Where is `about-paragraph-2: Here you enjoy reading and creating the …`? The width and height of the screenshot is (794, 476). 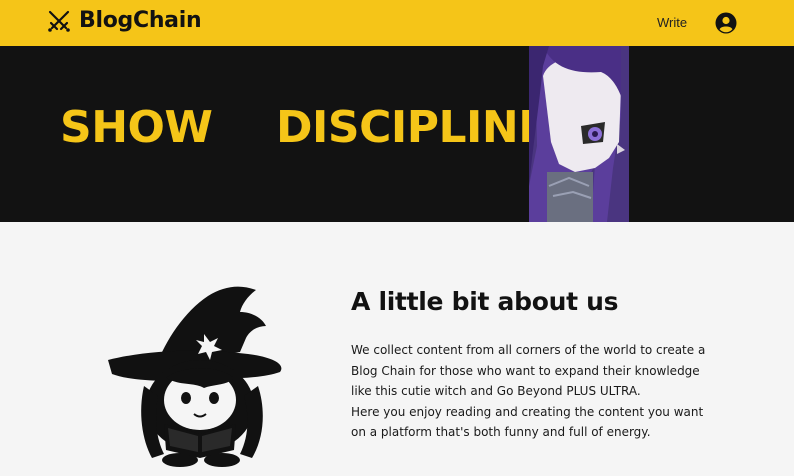 about-paragraph-2: Here you enjoy reading and creating the … is located at coordinates (527, 422).